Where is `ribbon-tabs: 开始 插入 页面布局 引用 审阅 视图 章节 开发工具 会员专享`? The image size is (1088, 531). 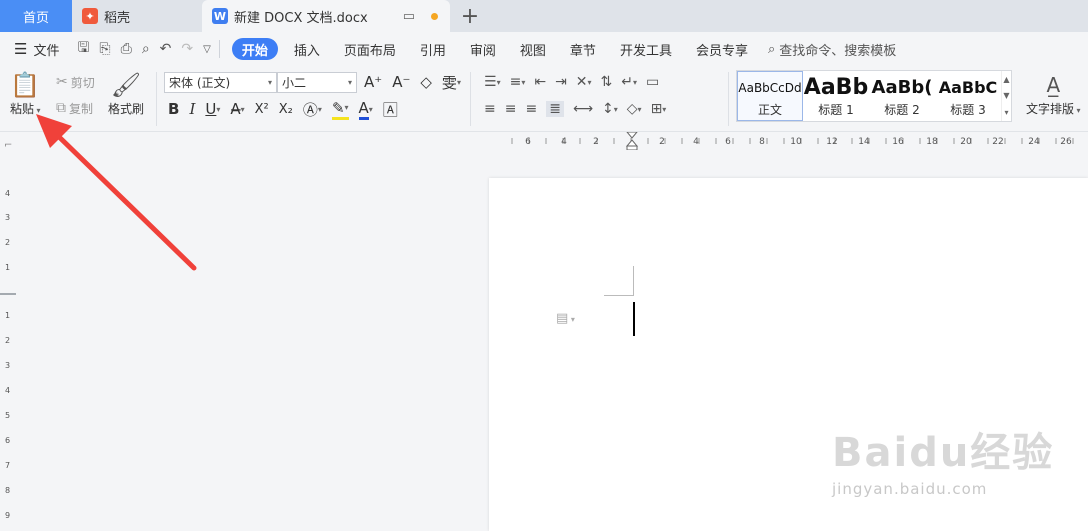 ribbon-tabs: 开始 插入 页面布局 引用 审阅 视图 章节 开发工具 会员专享 is located at coordinates (494, 49).